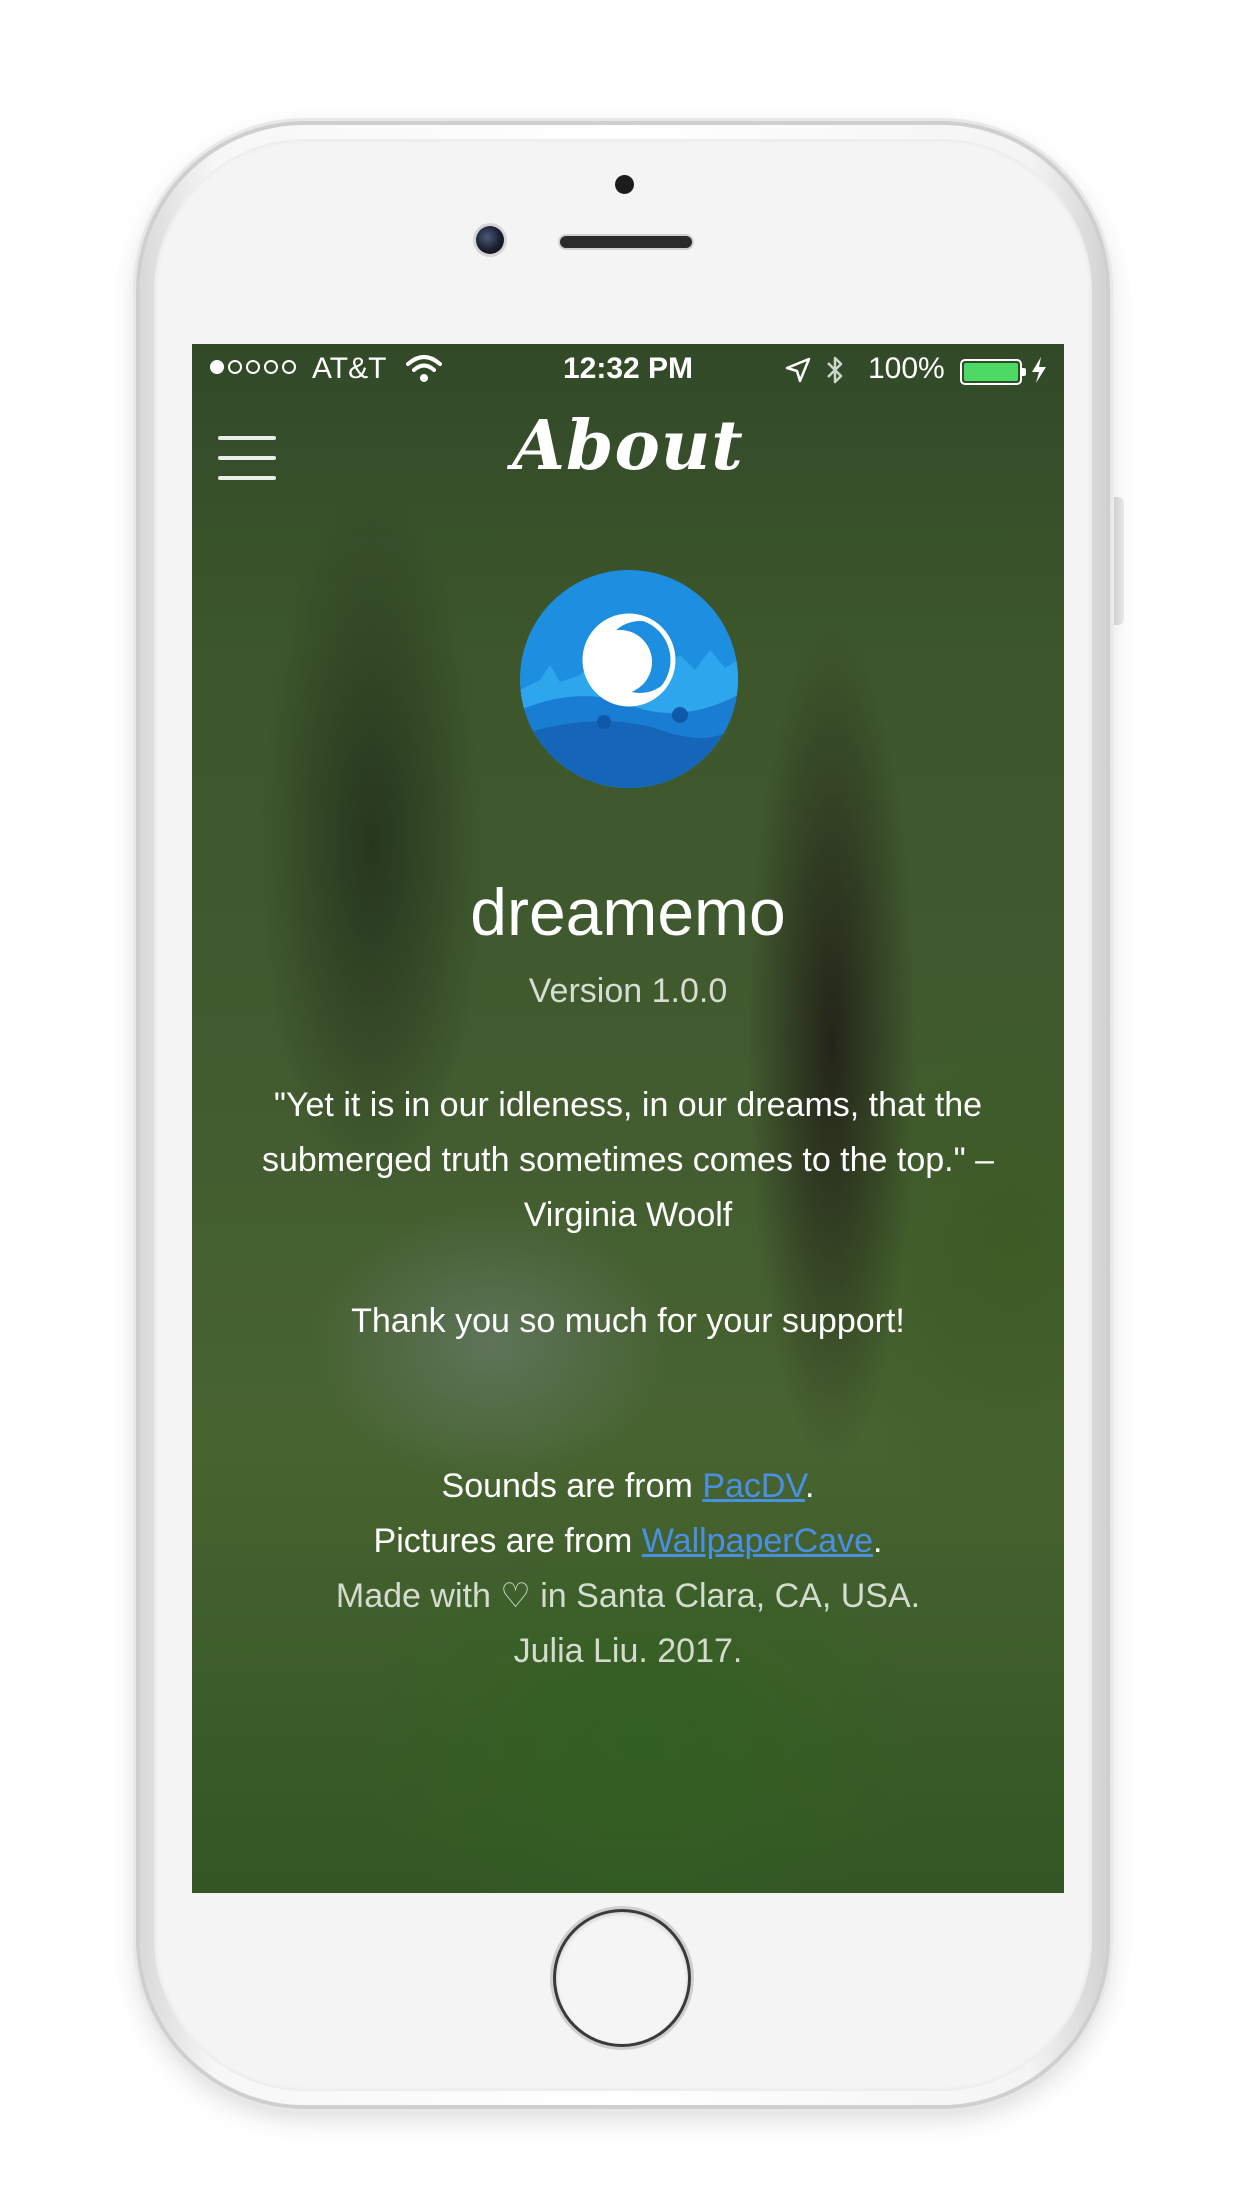  I want to click on side-button, so click(1119, 561).